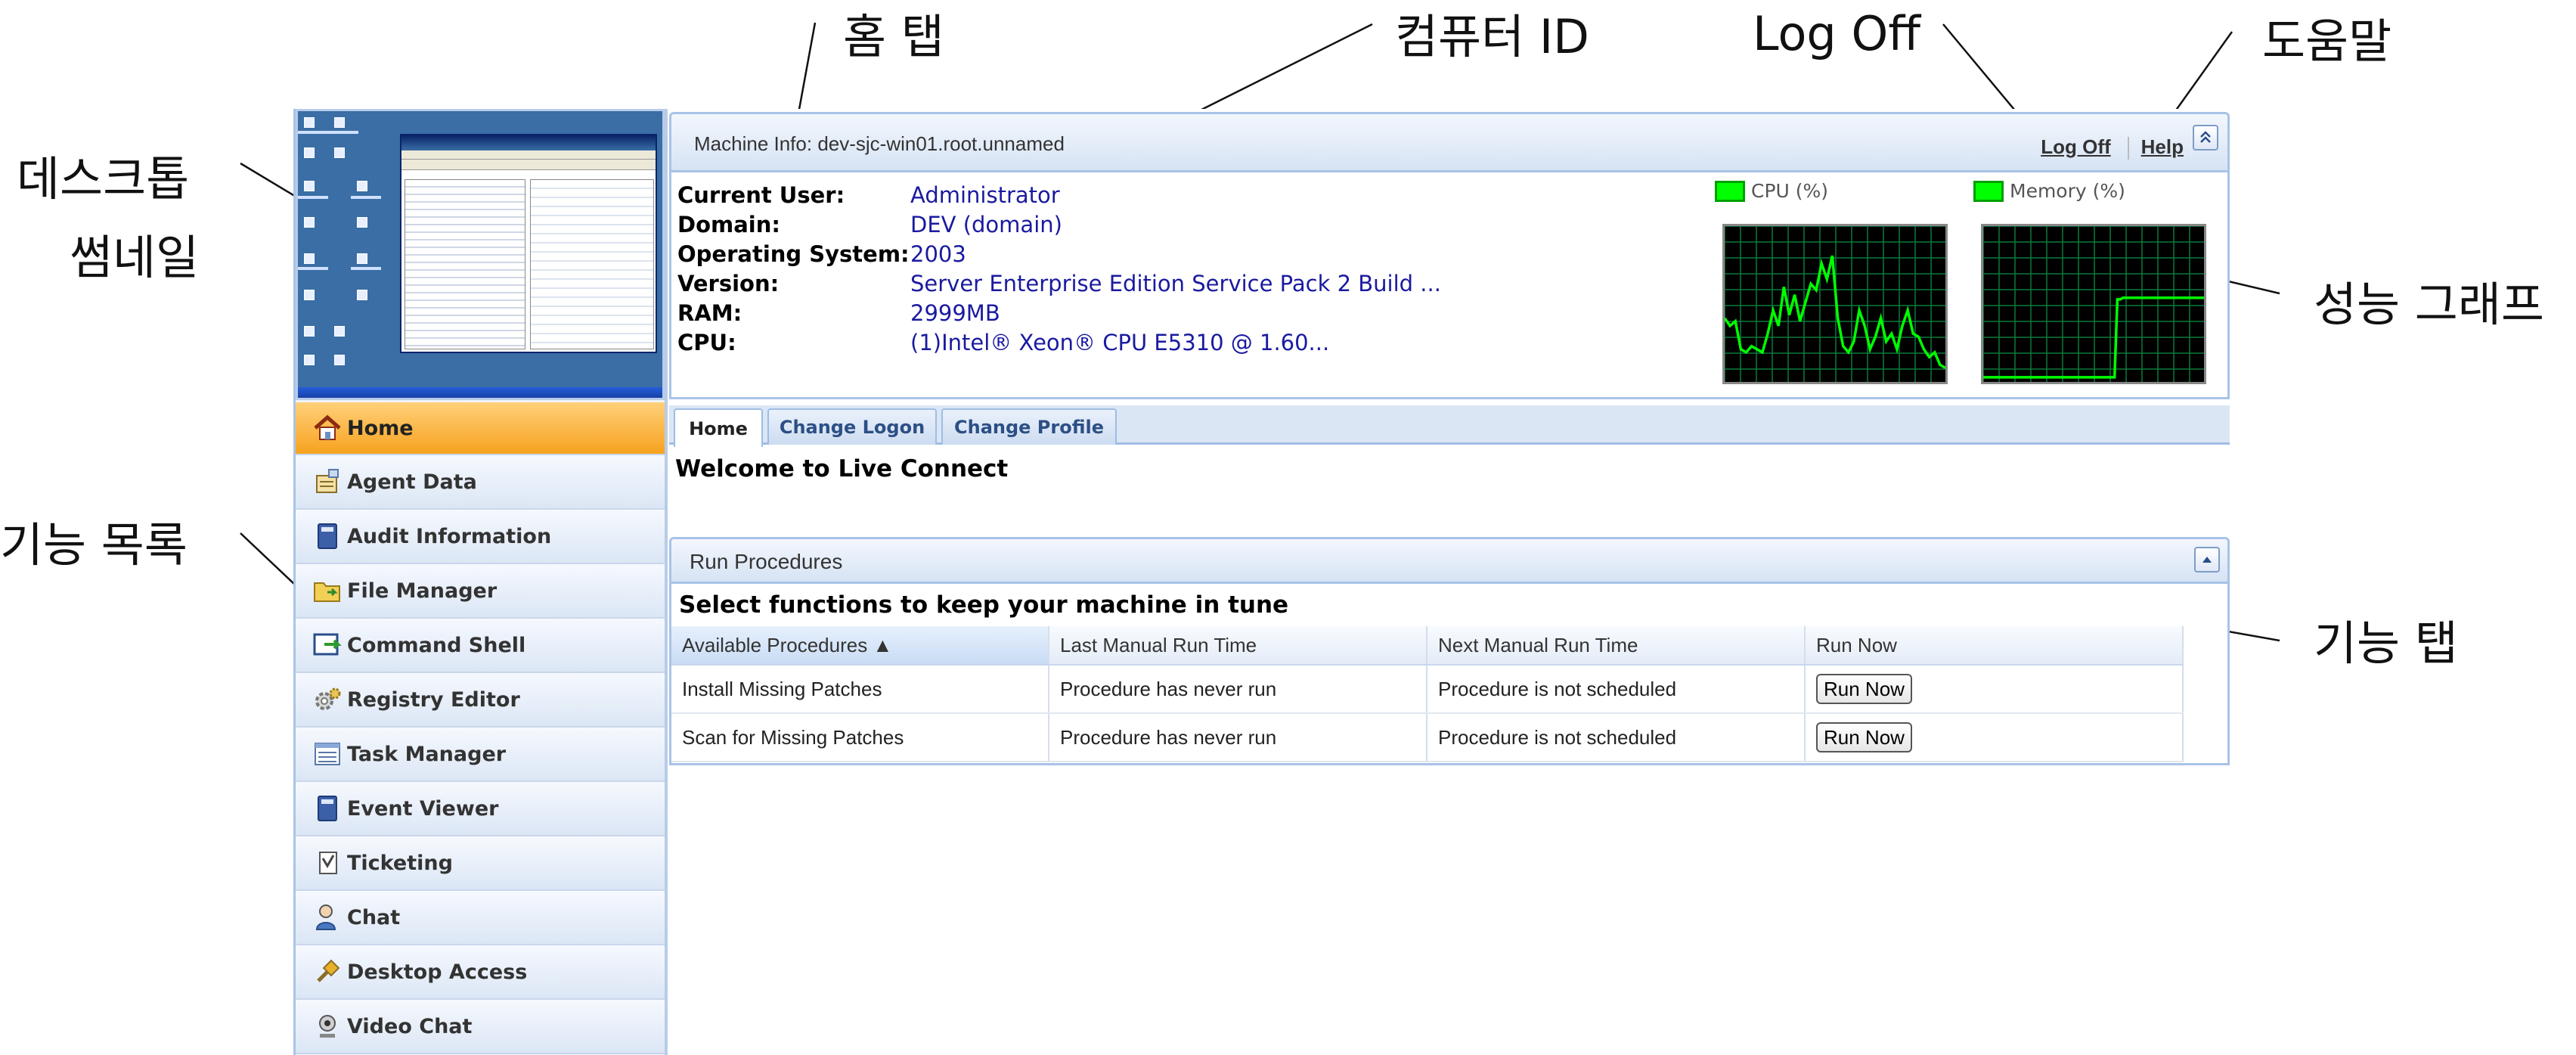 This screenshot has height=1055, width=2576. I want to click on memory-performance-graph, so click(2093, 304).